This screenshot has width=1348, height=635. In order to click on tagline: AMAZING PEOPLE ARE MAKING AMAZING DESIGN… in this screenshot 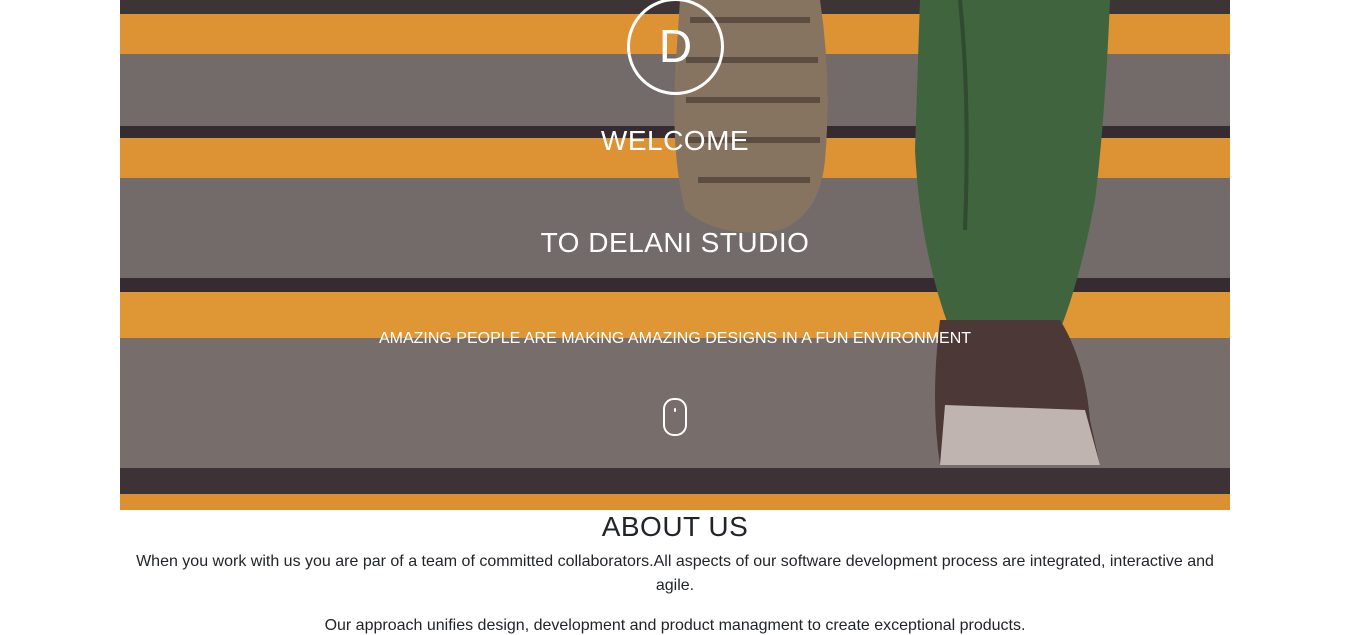, I will do `click(675, 338)`.